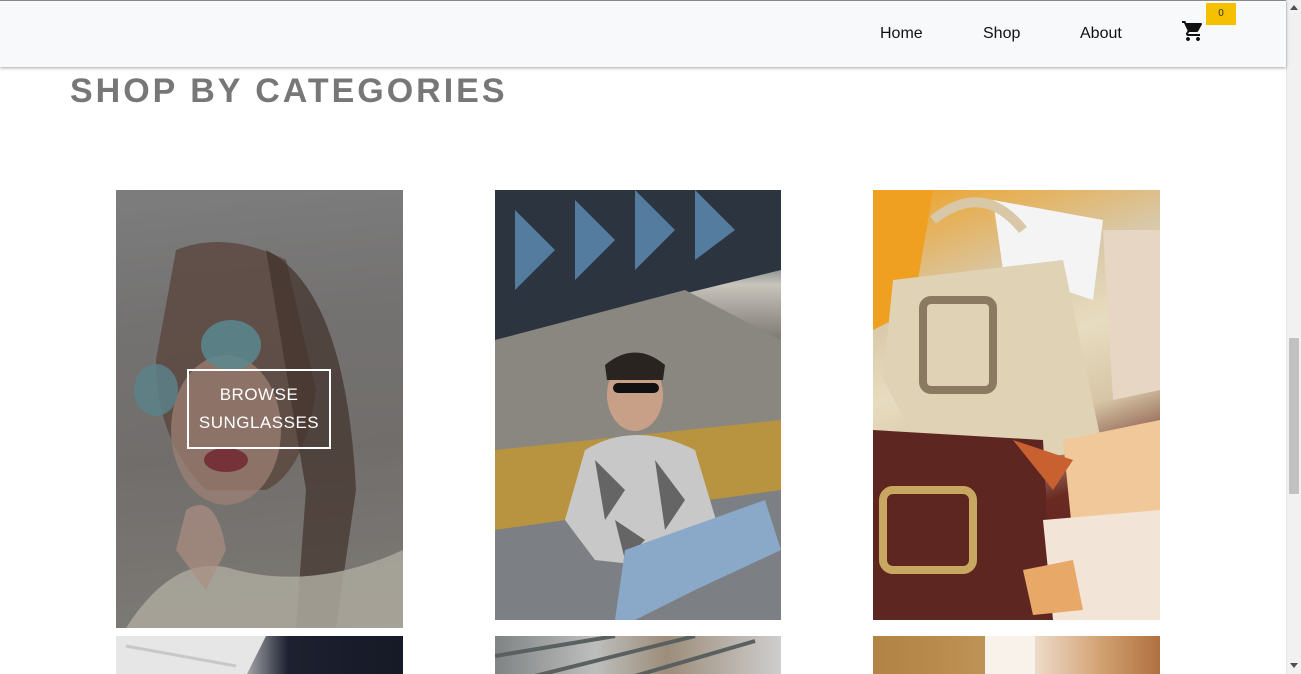 This screenshot has width=1301, height=674. What do you see at coordinates (1101, 34) in the screenshot?
I see `nav-link-about: About` at bounding box center [1101, 34].